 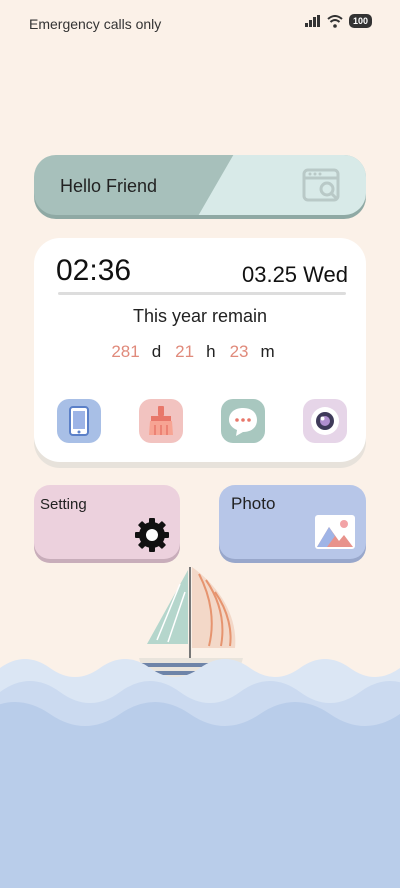 What do you see at coordinates (202, 421) in the screenshot?
I see `app-icon-row` at bounding box center [202, 421].